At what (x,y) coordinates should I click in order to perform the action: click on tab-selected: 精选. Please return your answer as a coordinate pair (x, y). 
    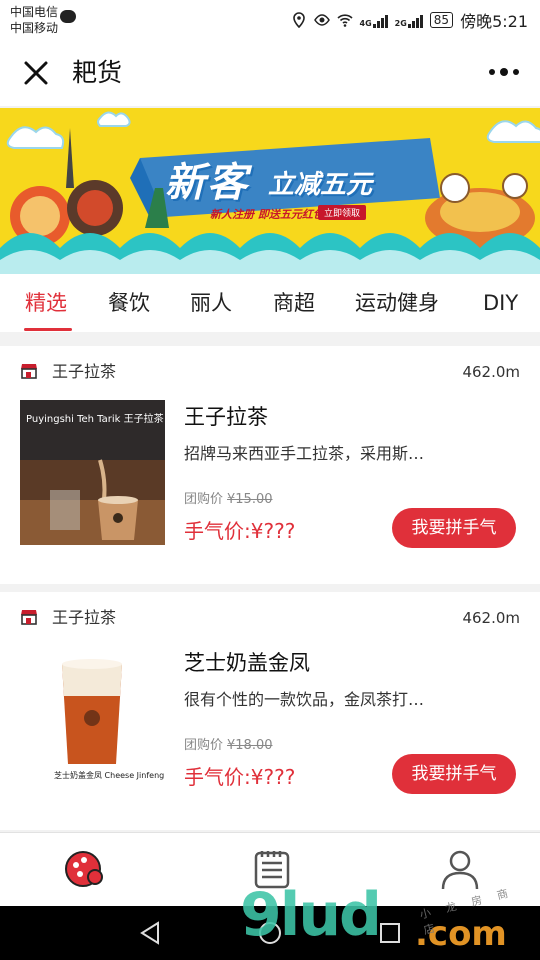
    Looking at the image, I should click on (46, 303).